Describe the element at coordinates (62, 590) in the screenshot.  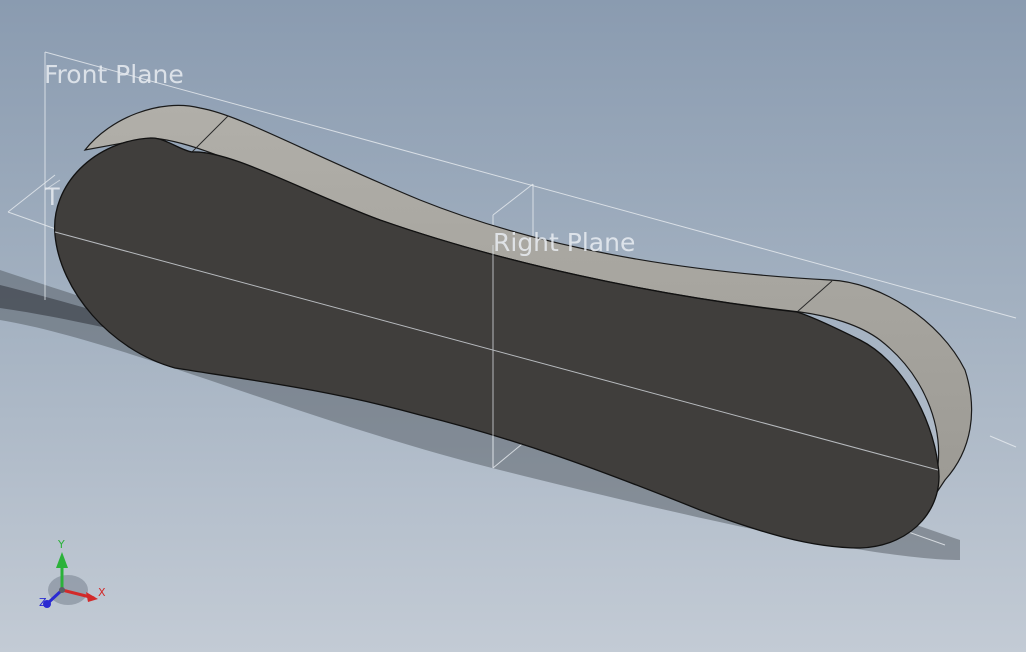
I see `triad-origin` at that location.